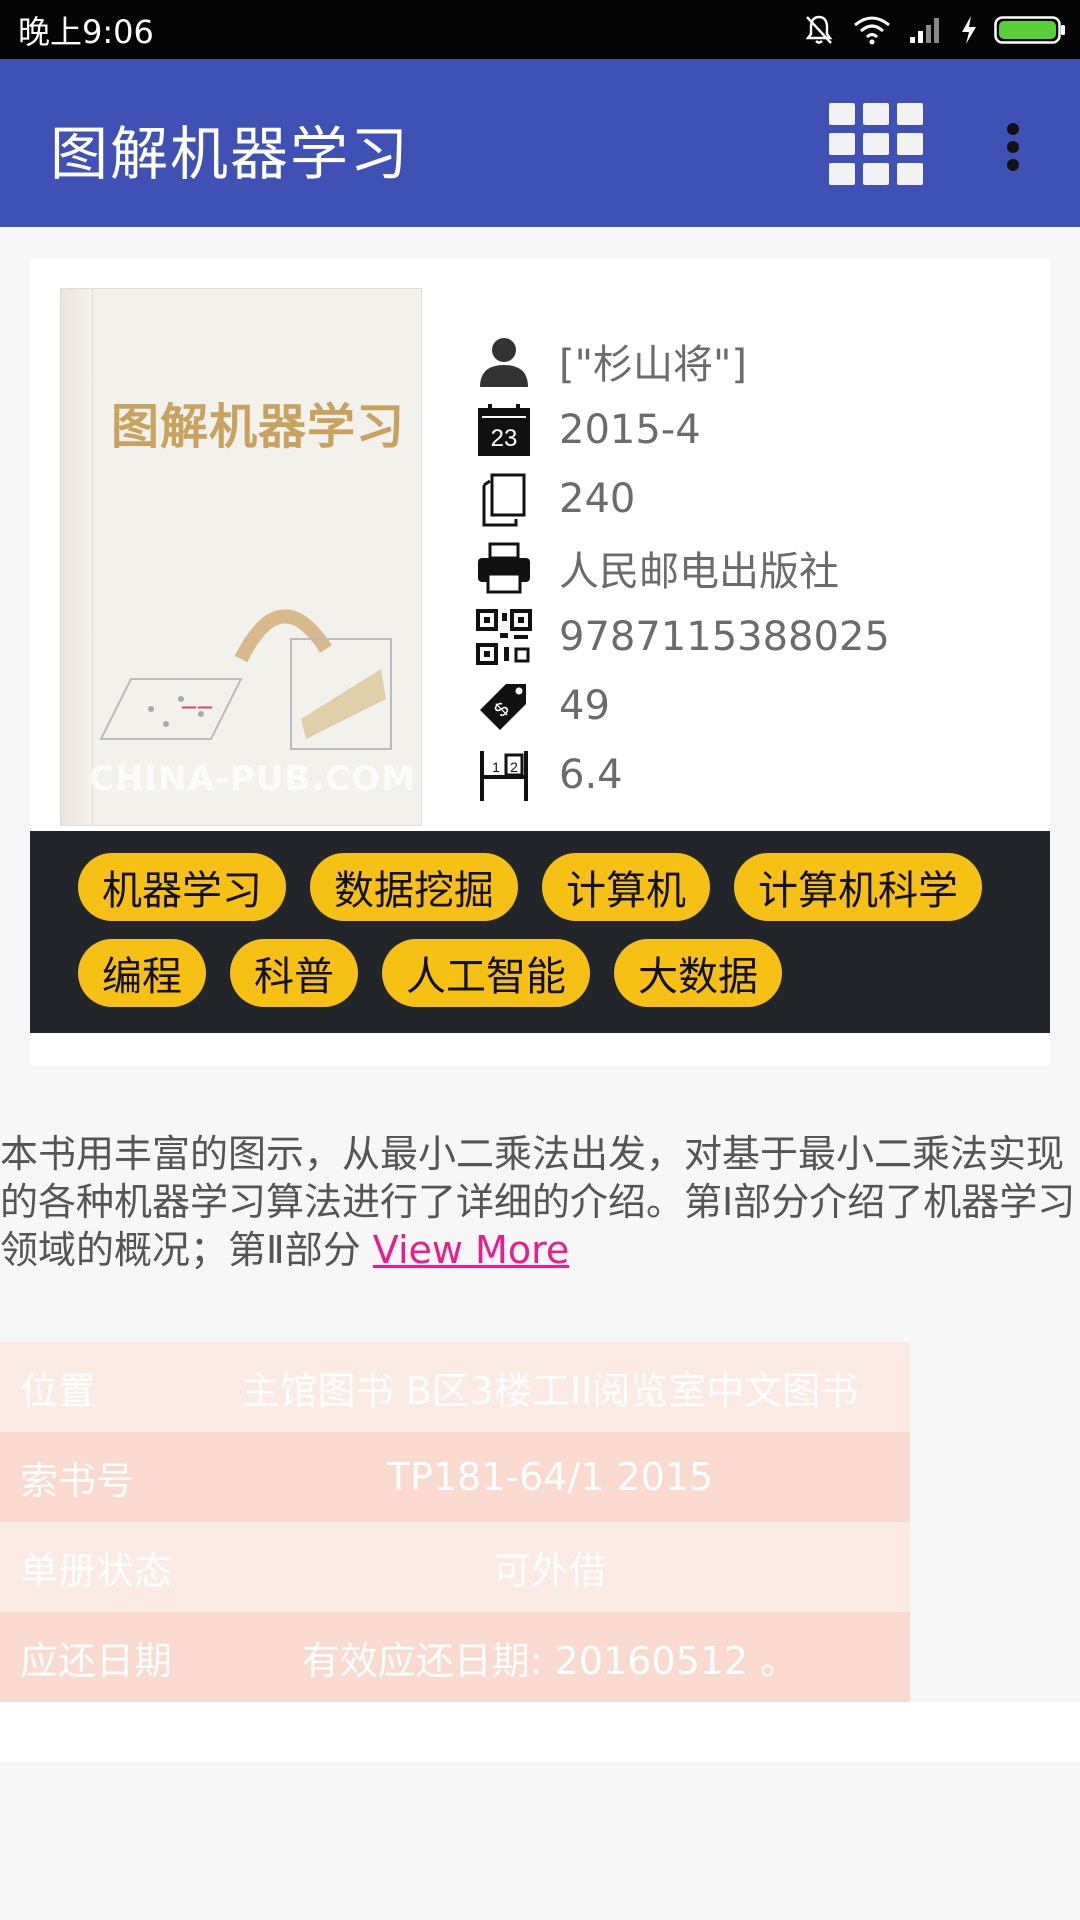  What do you see at coordinates (755, 429) in the screenshot?
I see `date-row: 23 2015-4` at bounding box center [755, 429].